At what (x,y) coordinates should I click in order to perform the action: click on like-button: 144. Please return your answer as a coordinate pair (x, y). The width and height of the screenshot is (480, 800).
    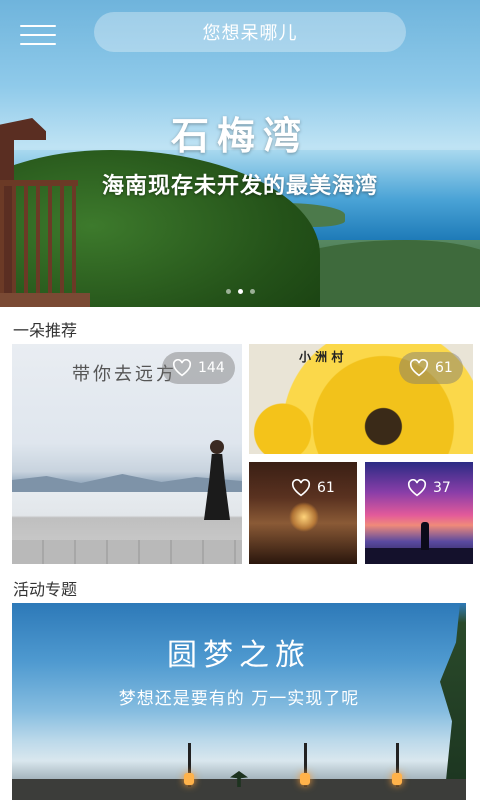
    Looking at the image, I should click on (198, 368).